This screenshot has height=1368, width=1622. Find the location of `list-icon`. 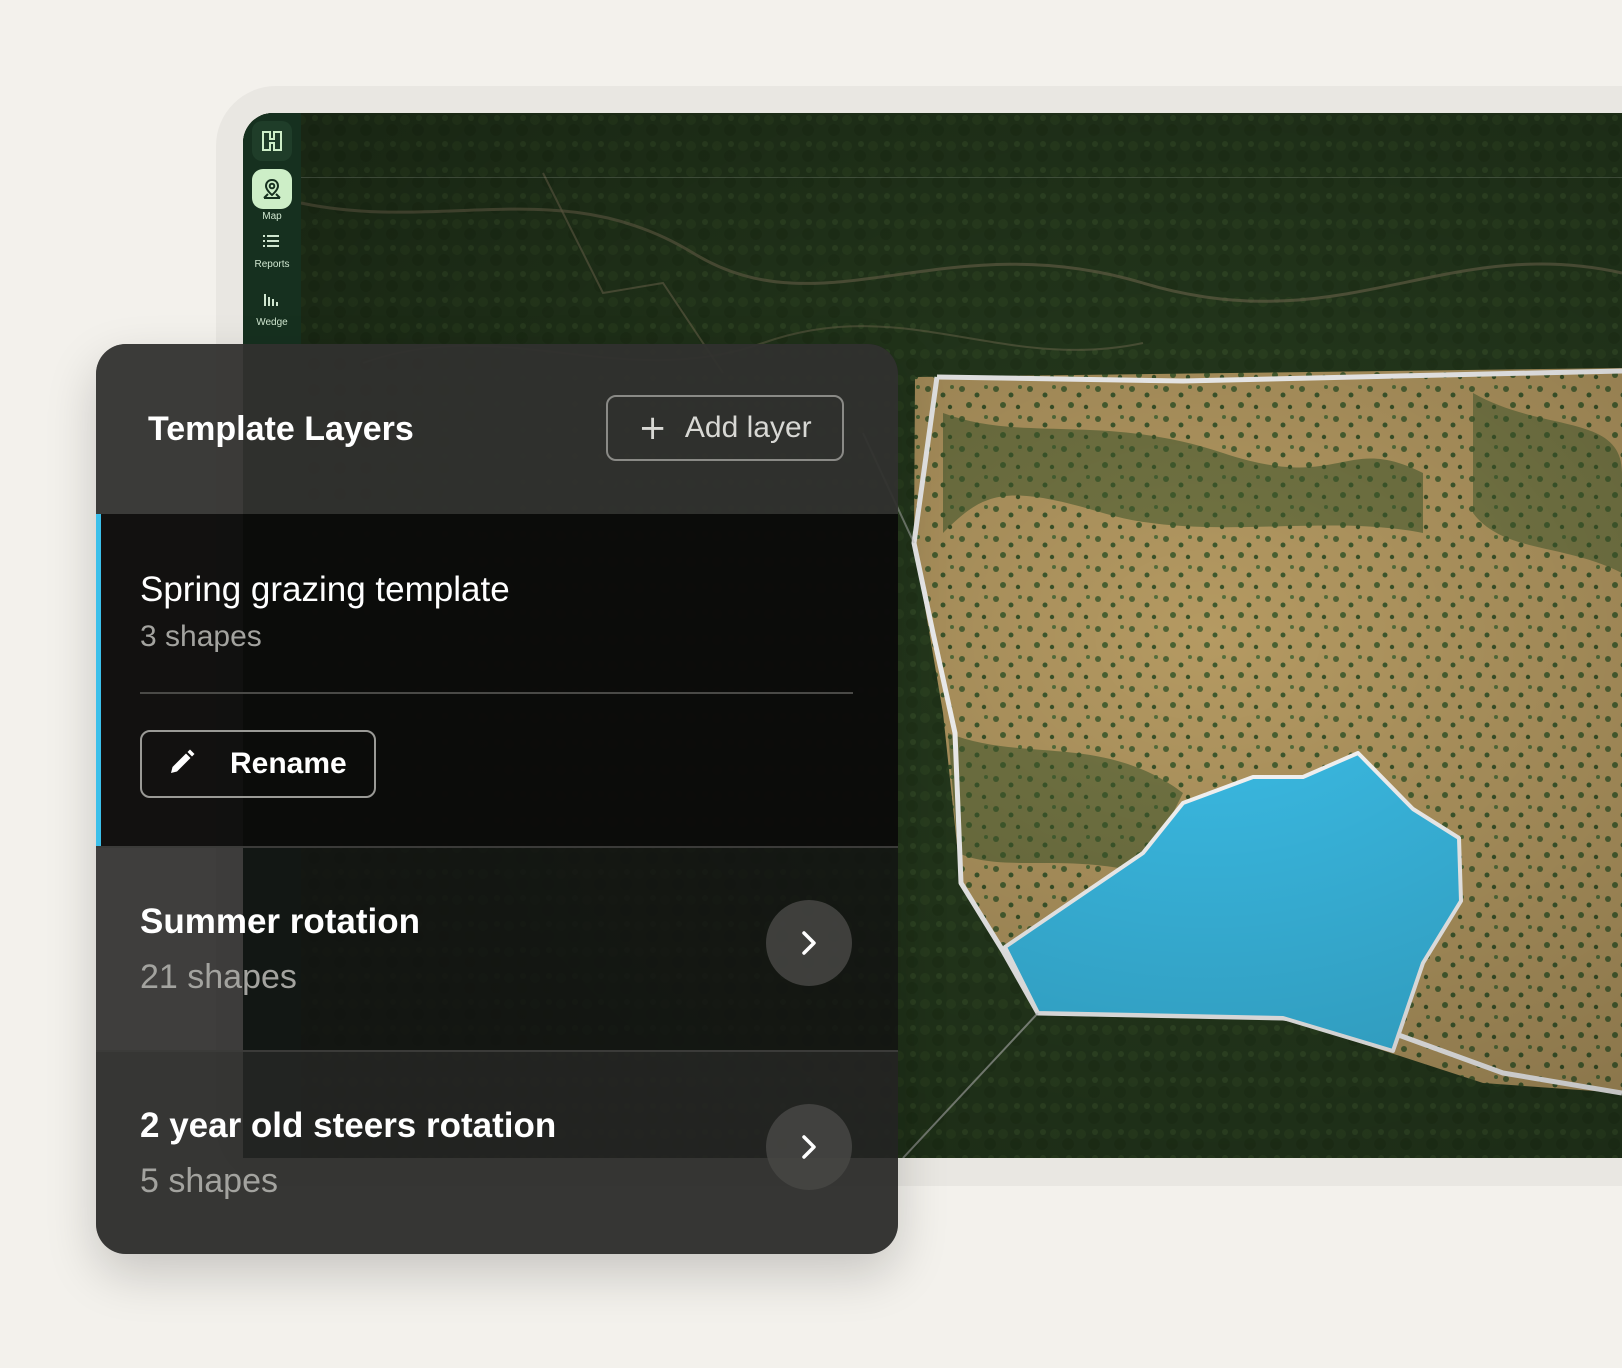

list-icon is located at coordinates (272, 241).